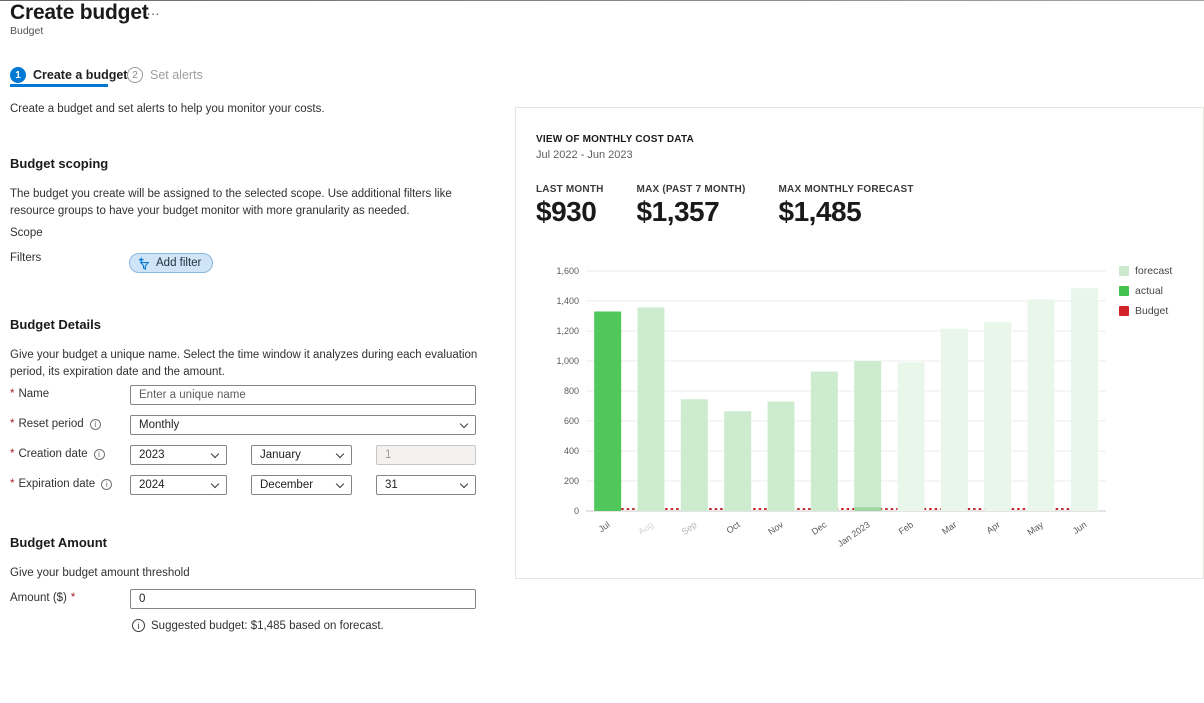 Image resolution: width=1204 pixels, height=703 pixels. I want to click on svg-text: 600, so click(571, 421).